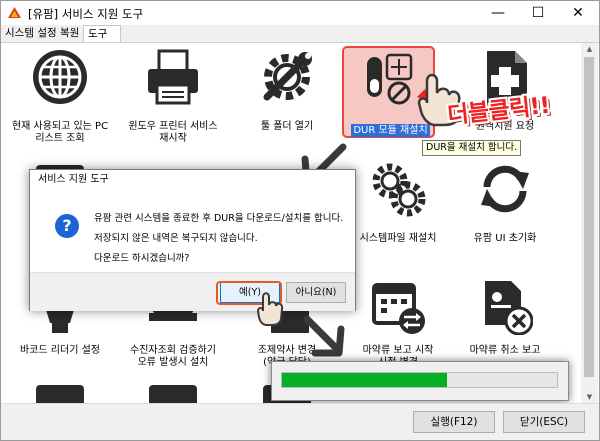  I want to click on tool-label: 툴 폴더 열기, so click(287, 126).